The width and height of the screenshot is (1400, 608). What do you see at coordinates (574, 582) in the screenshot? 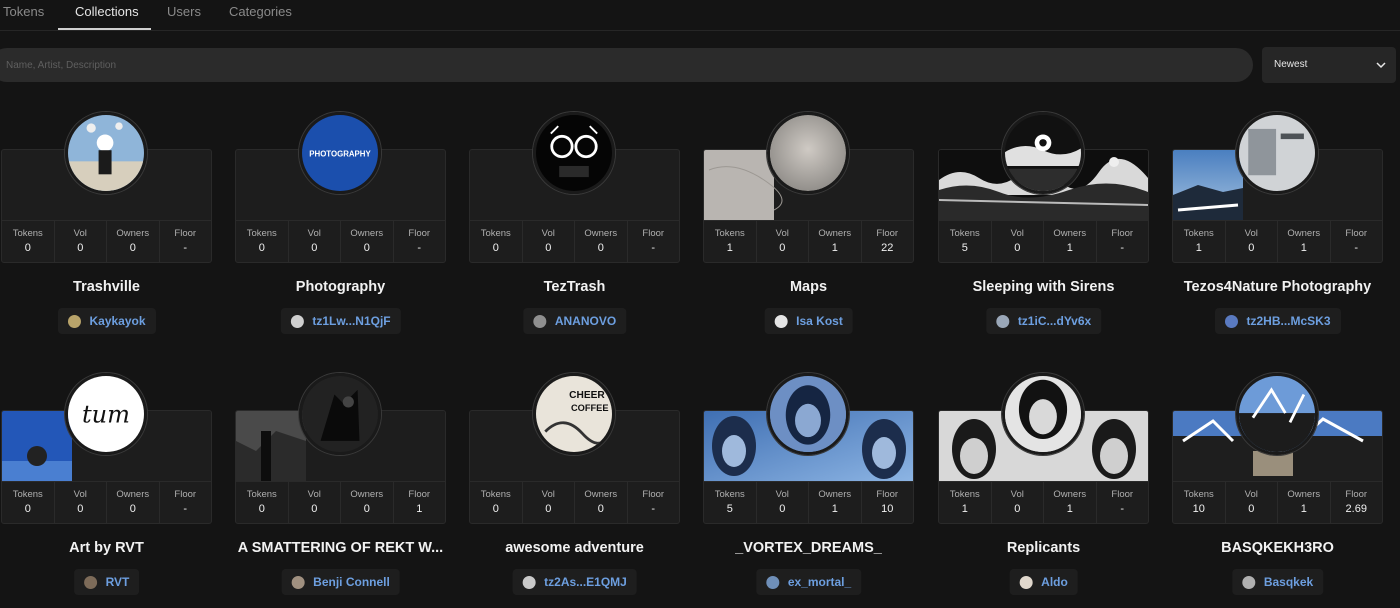
I see `creator-link: tz2As...E1QMJ` at bounding box center [574, 582].